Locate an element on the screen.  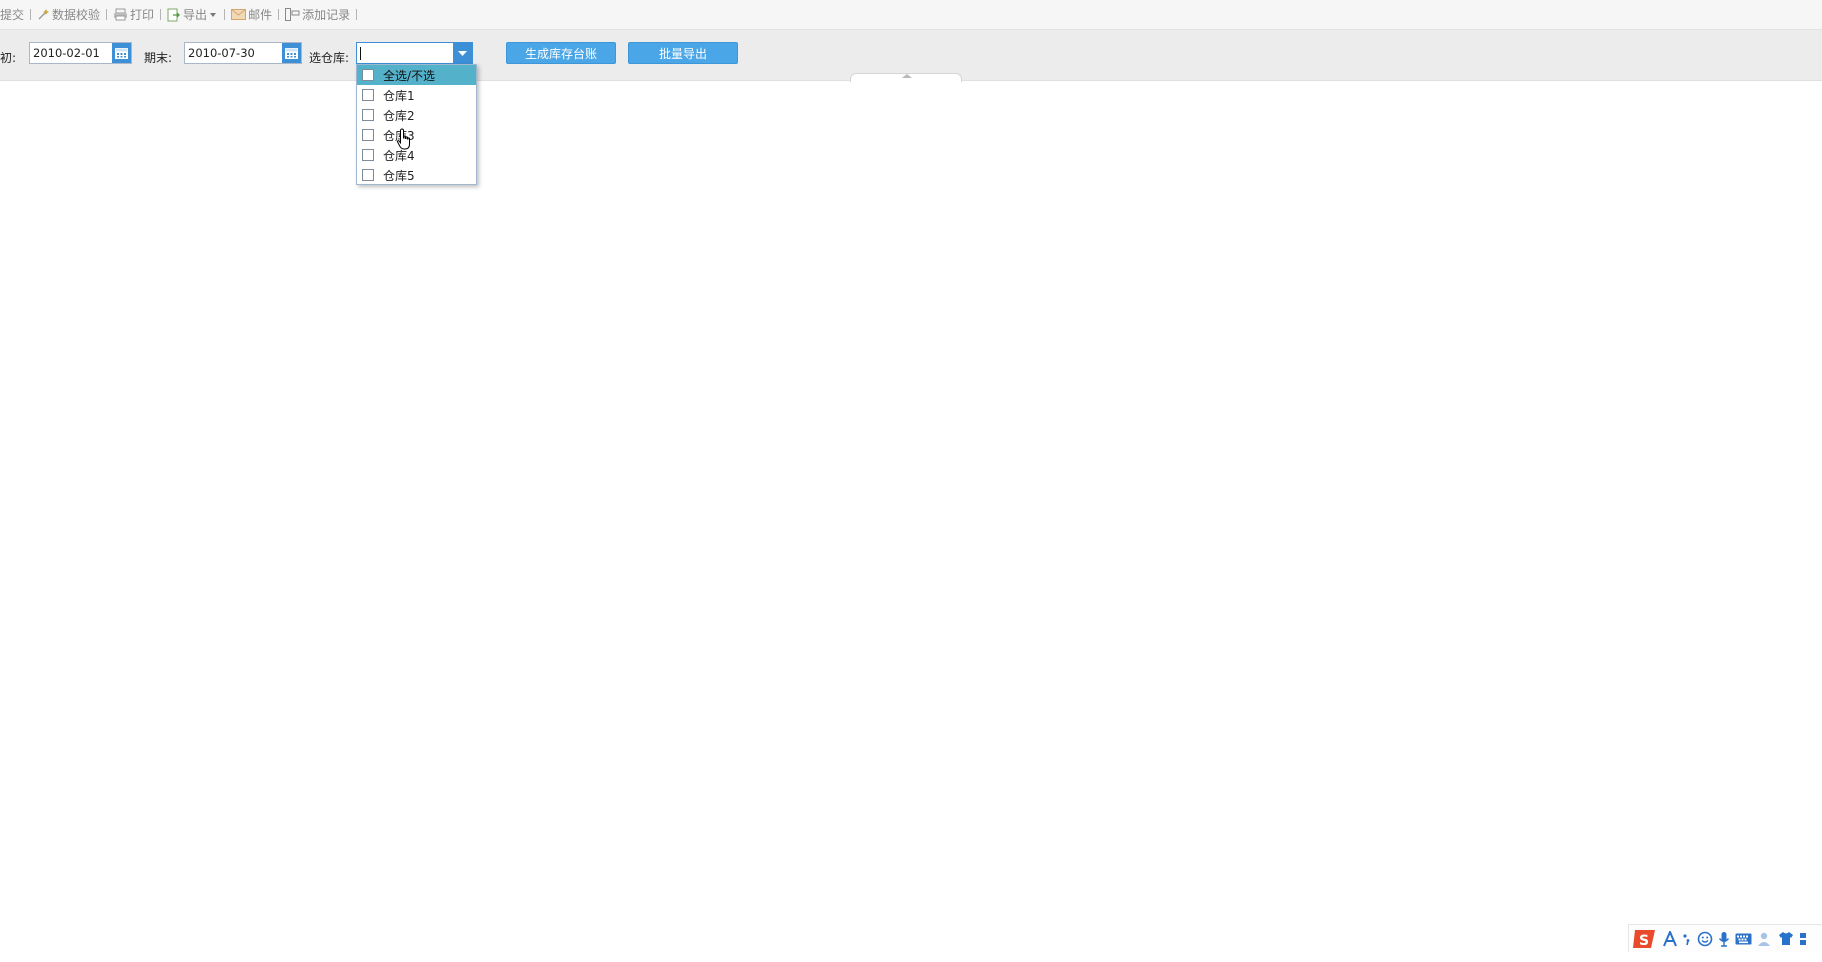
emoji-icon is located at coordinates (1705, 939).